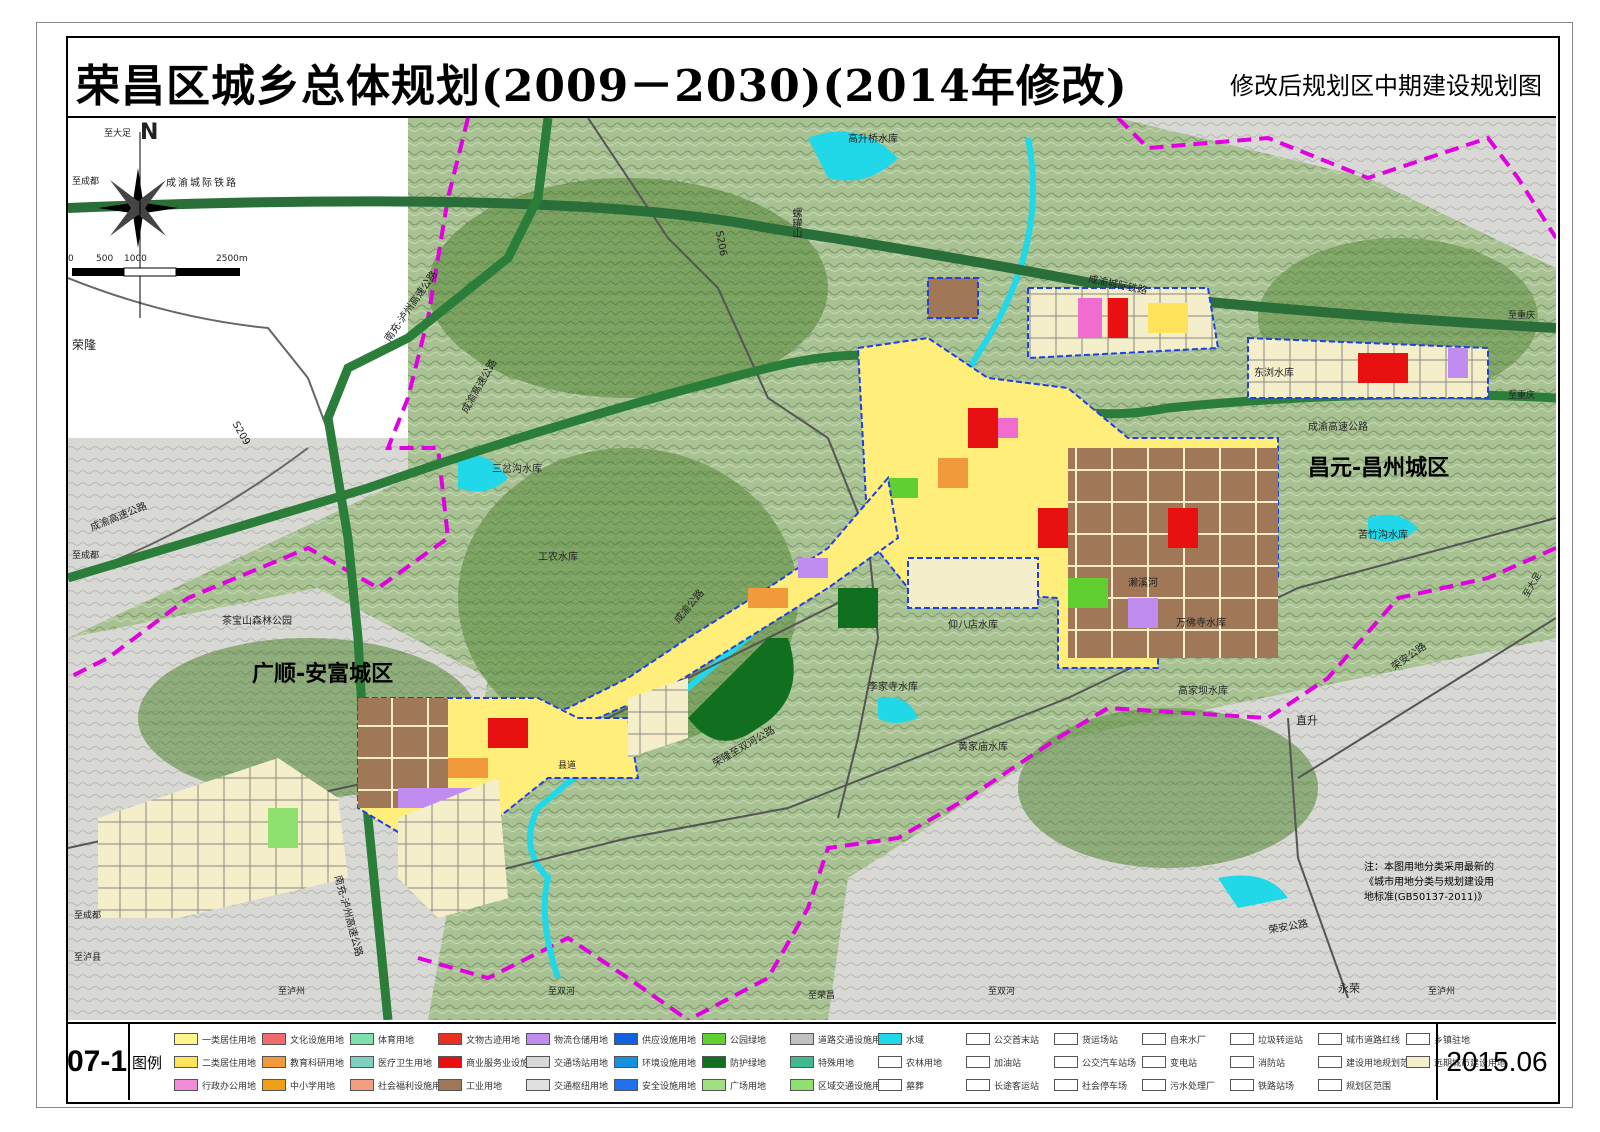  I want to click on legend-item: 文化设施用地, so click(303, 1039).